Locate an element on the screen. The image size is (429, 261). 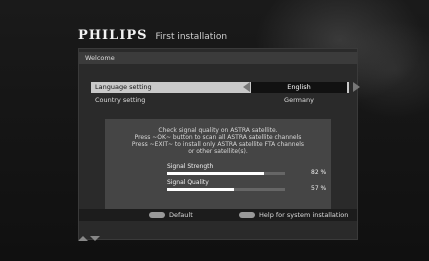
nav-arrows is located at coordinates (90, 239).